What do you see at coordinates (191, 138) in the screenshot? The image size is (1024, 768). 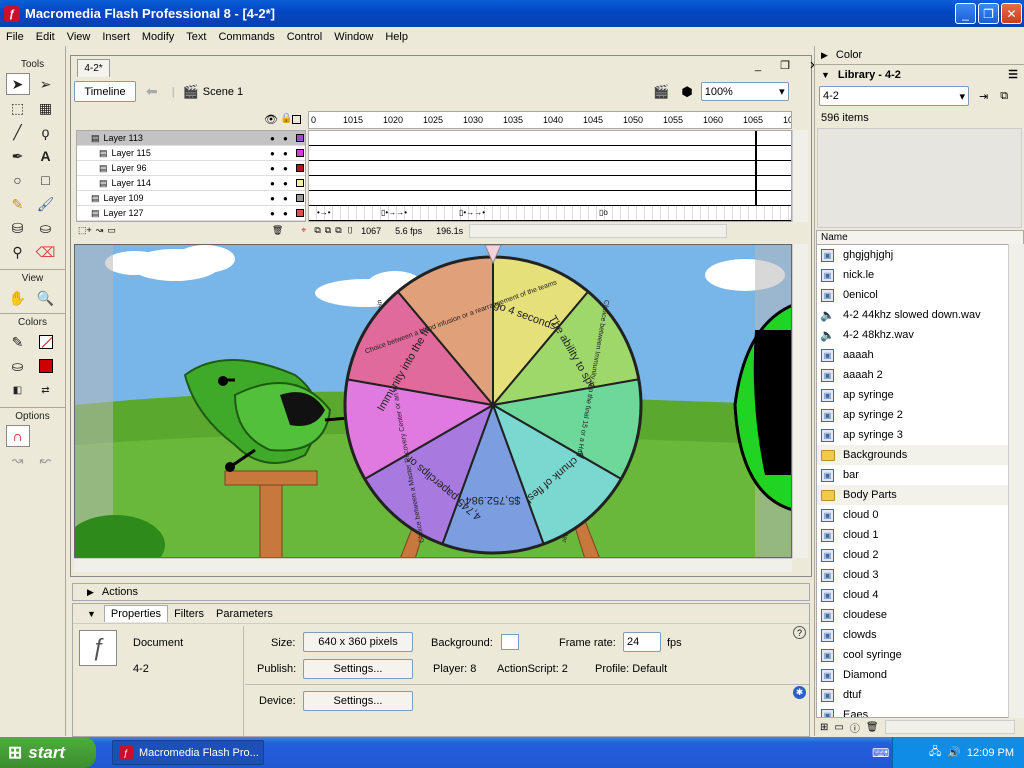 I see `layer-row: ▤ Layer 113 ● ●` at bounding box center [191, 138].